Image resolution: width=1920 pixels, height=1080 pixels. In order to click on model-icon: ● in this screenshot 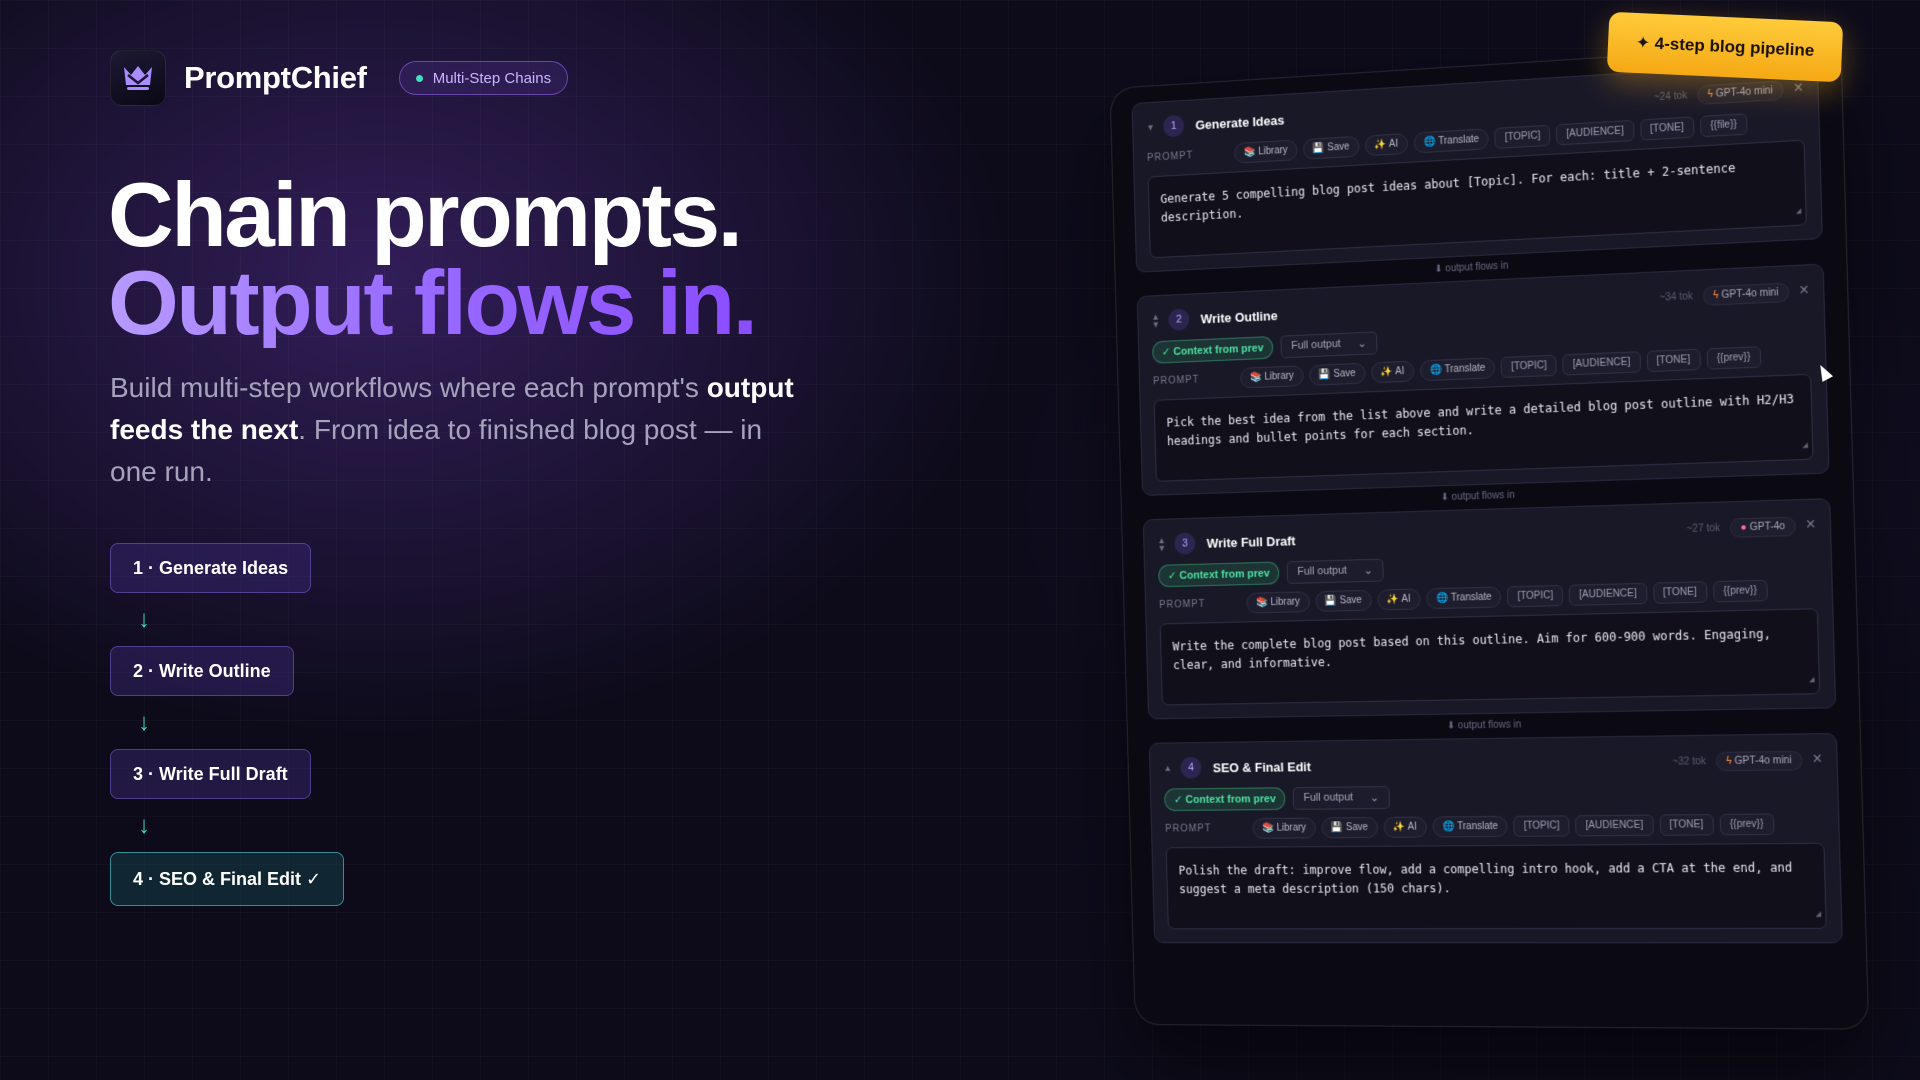, I will do `click(1743, 527)`.